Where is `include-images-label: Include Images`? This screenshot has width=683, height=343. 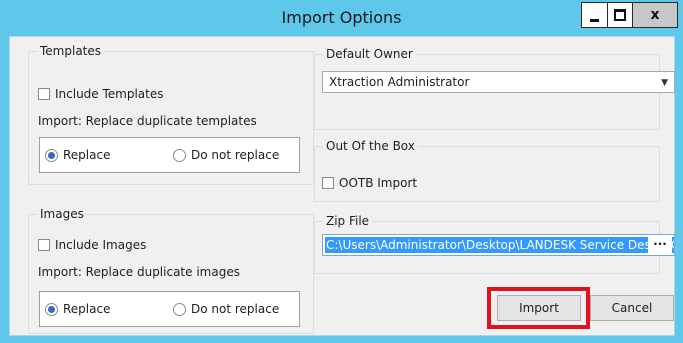
include-images-label: Include Images is located at coordinates (101, 245).